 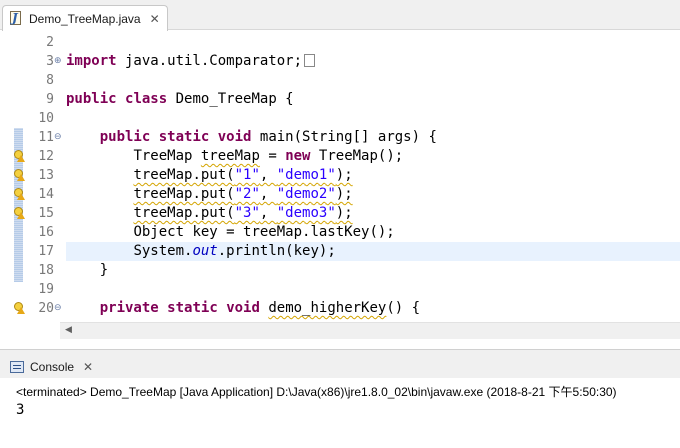 I want to click on code-line: 15 treeMap.put("3", "demo3");, so click(x=340, y=213).